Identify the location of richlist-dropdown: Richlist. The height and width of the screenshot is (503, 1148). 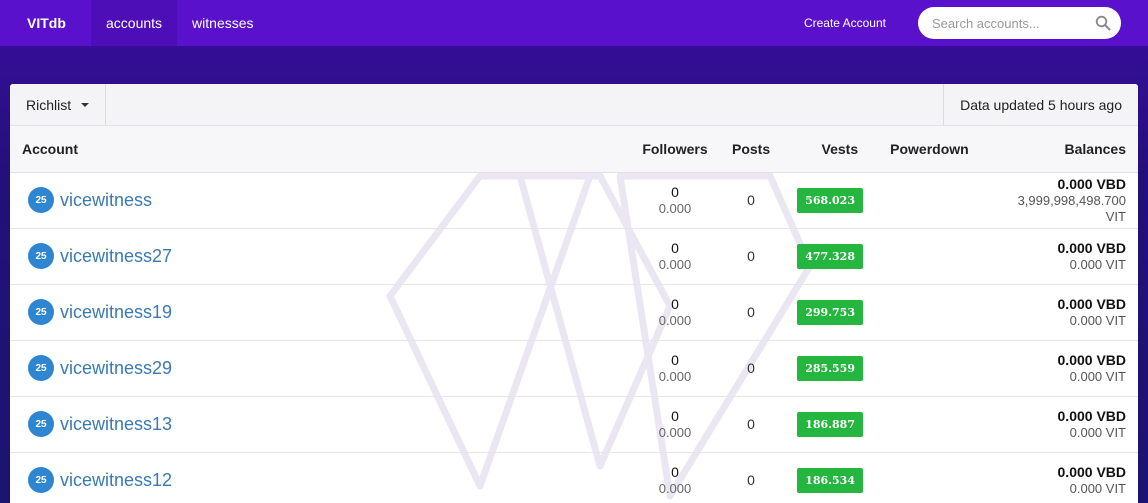
(58, 104).